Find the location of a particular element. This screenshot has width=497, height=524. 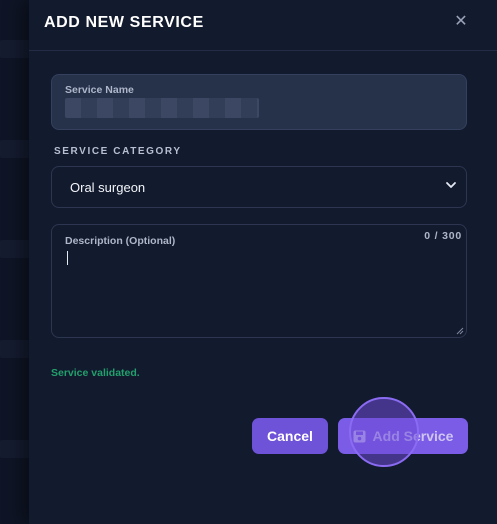

validation-message: Service validated. is located at coordinates (95, 373).